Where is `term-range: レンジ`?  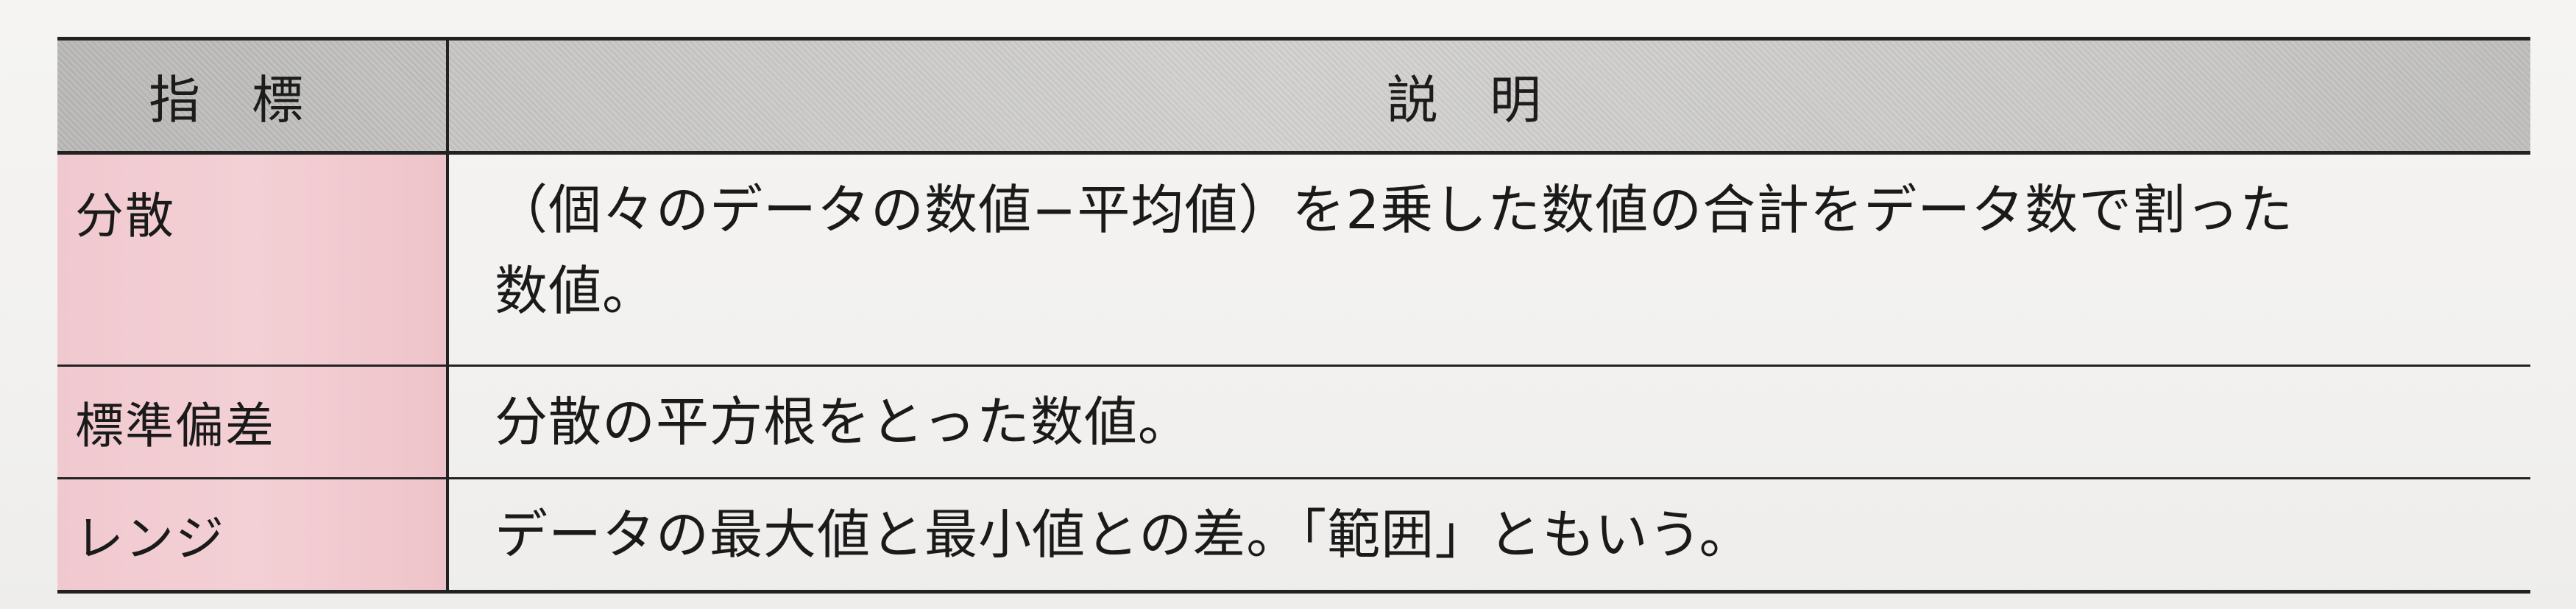 term-range: レンジ is located at coordinates (253, 536).